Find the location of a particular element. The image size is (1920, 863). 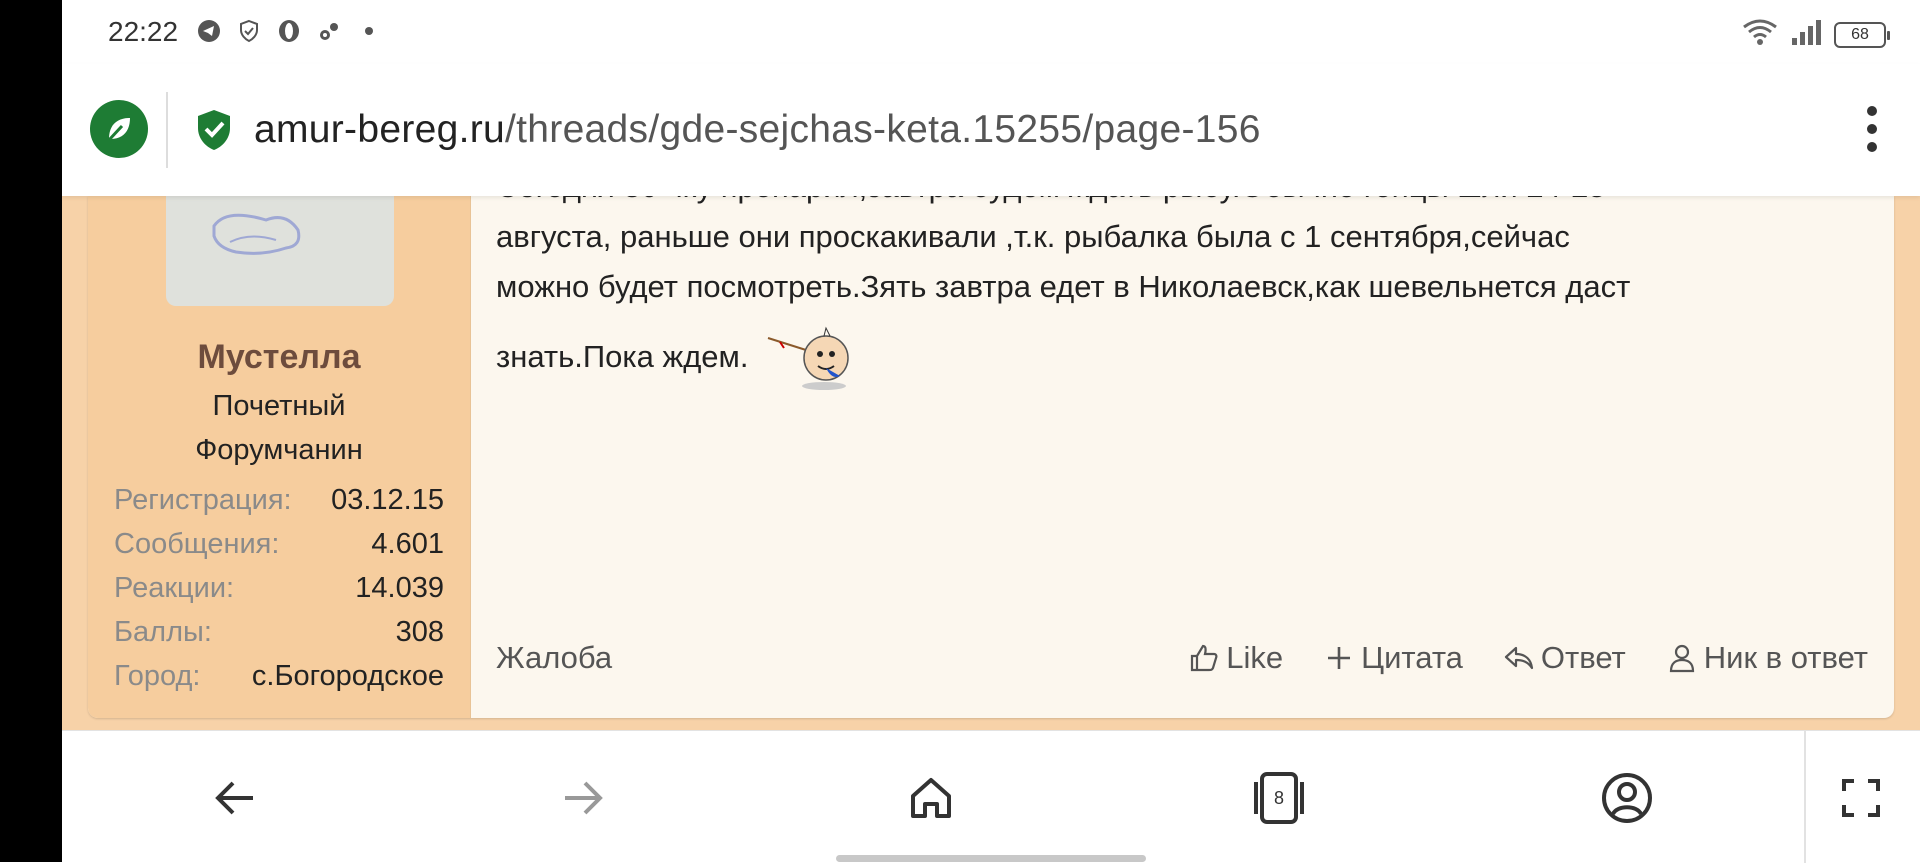

left-black-strip is located at coordinates (31, 431).